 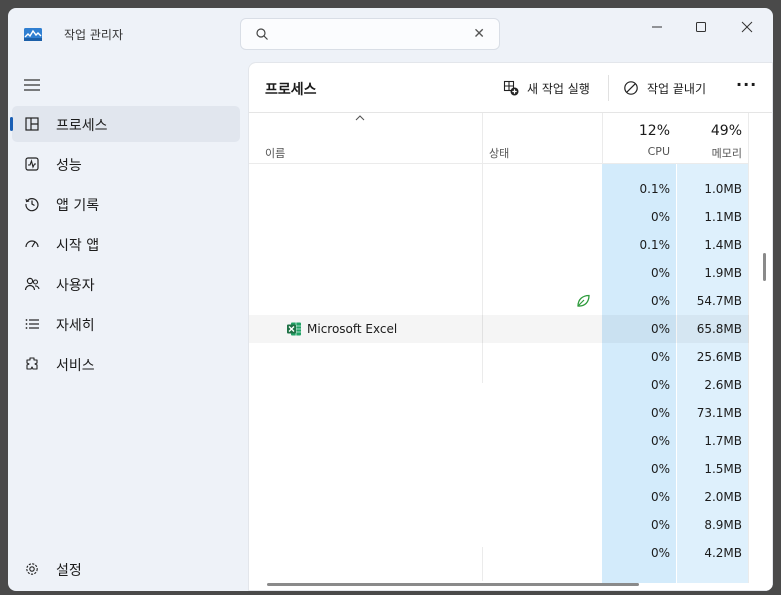 I want to click on row-memory: 1.7MB, so click(x=723, y=441).